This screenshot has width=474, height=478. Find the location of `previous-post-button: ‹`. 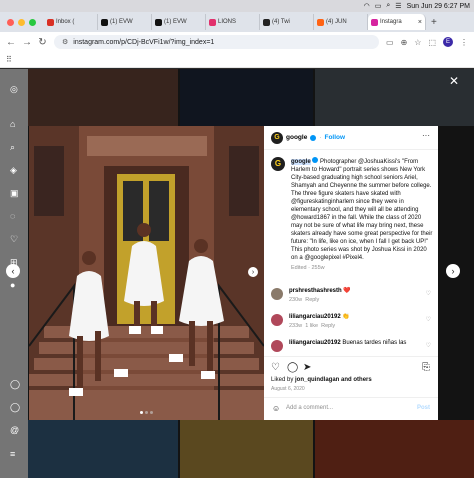

previous-post-button: ‹ is located at coordinates (13, 271).